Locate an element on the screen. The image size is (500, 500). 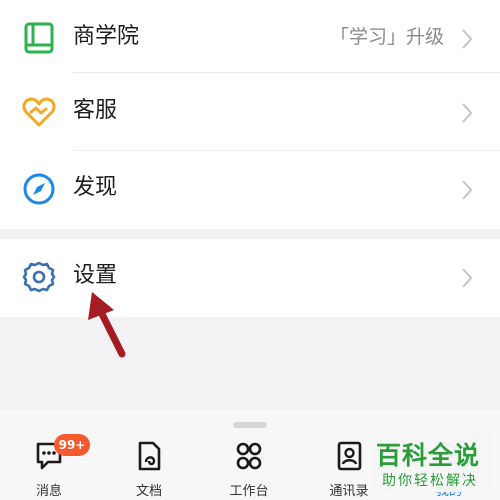
gear-icon is located at coordinates (39, 277).